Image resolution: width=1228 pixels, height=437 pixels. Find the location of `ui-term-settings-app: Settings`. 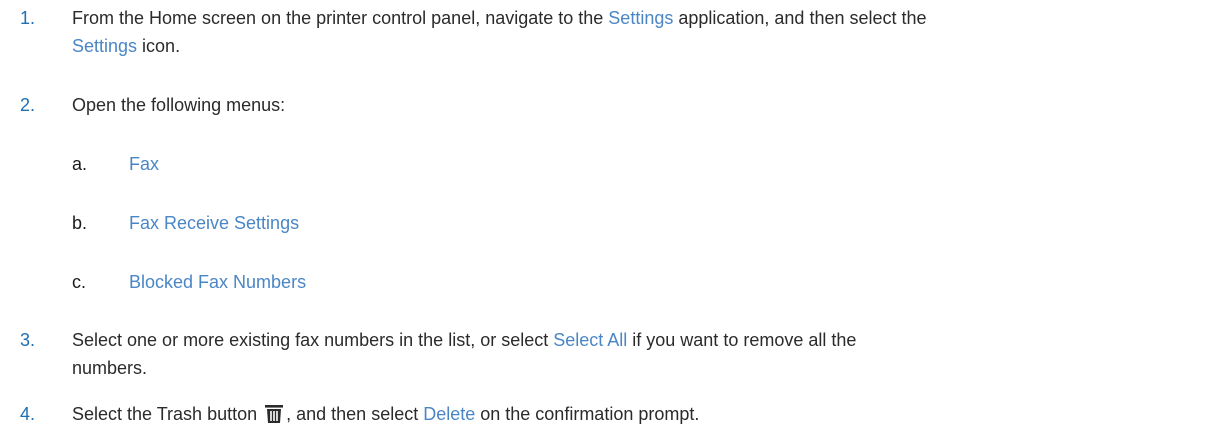

ui-term-settings-app: Settings is located at coordinates (641, 18).